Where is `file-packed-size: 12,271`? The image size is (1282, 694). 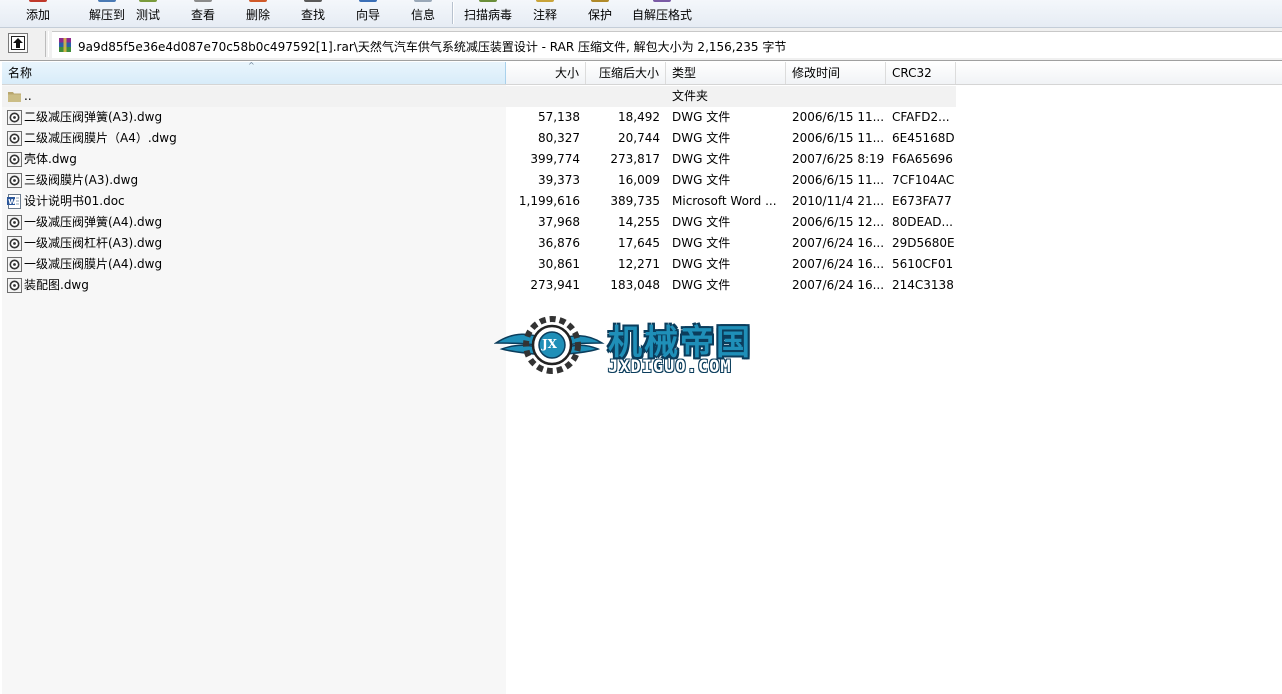 file-packed-size: 12,271 is located at coordinates (639, 264).